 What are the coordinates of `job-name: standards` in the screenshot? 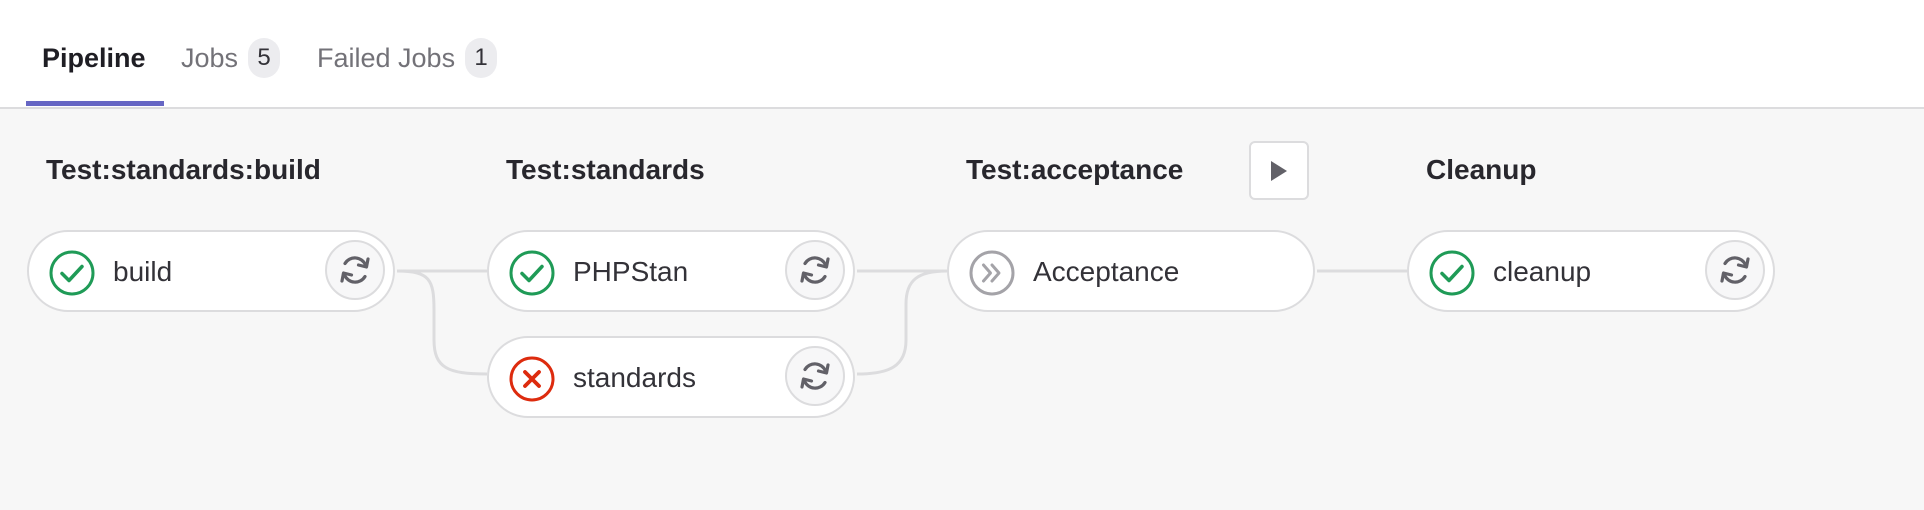 It's located at (634, 377).